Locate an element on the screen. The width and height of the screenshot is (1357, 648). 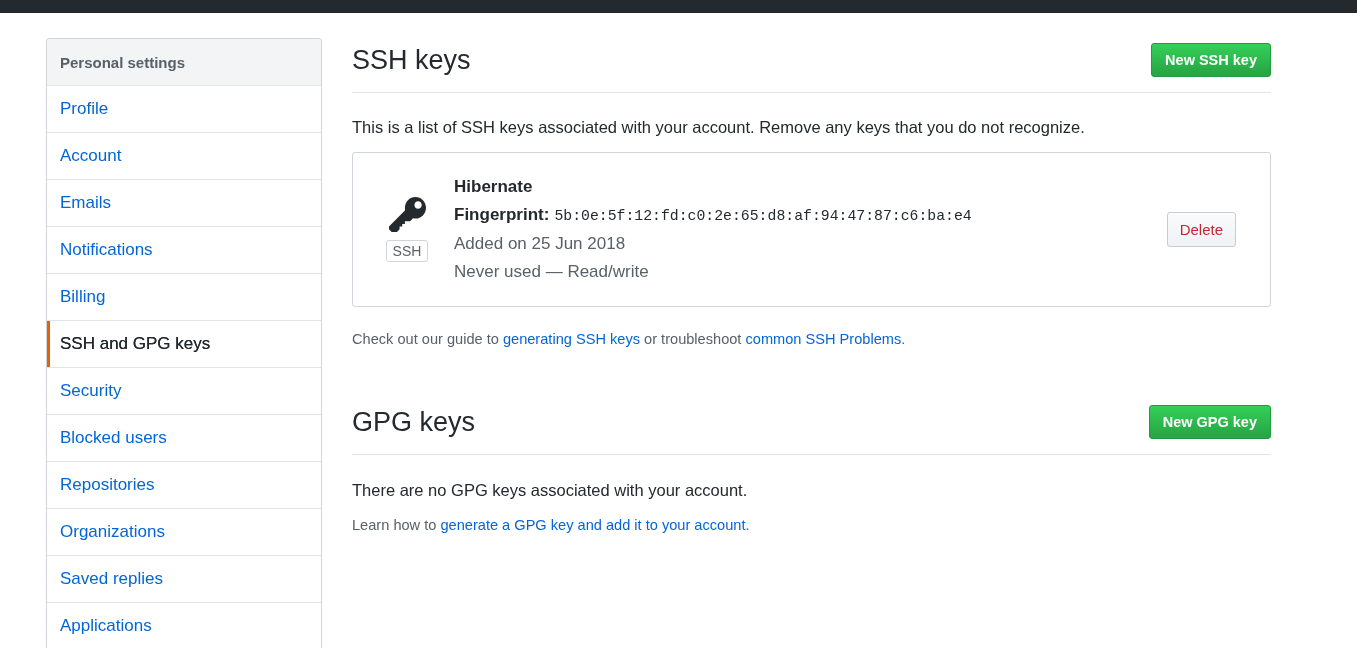
section-title: GPG keys is located at coordinates (414, 422).